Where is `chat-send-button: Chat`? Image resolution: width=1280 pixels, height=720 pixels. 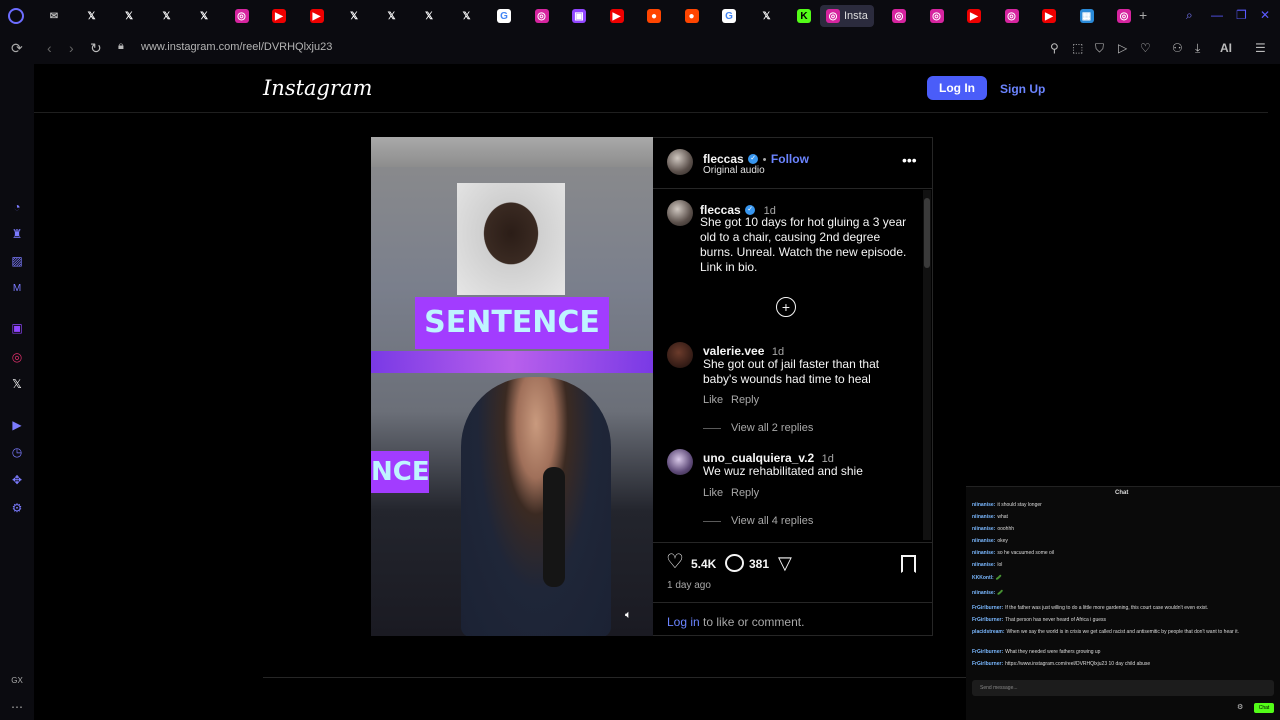
chat-send-button: Chat is located at coordinates (1264, 708).